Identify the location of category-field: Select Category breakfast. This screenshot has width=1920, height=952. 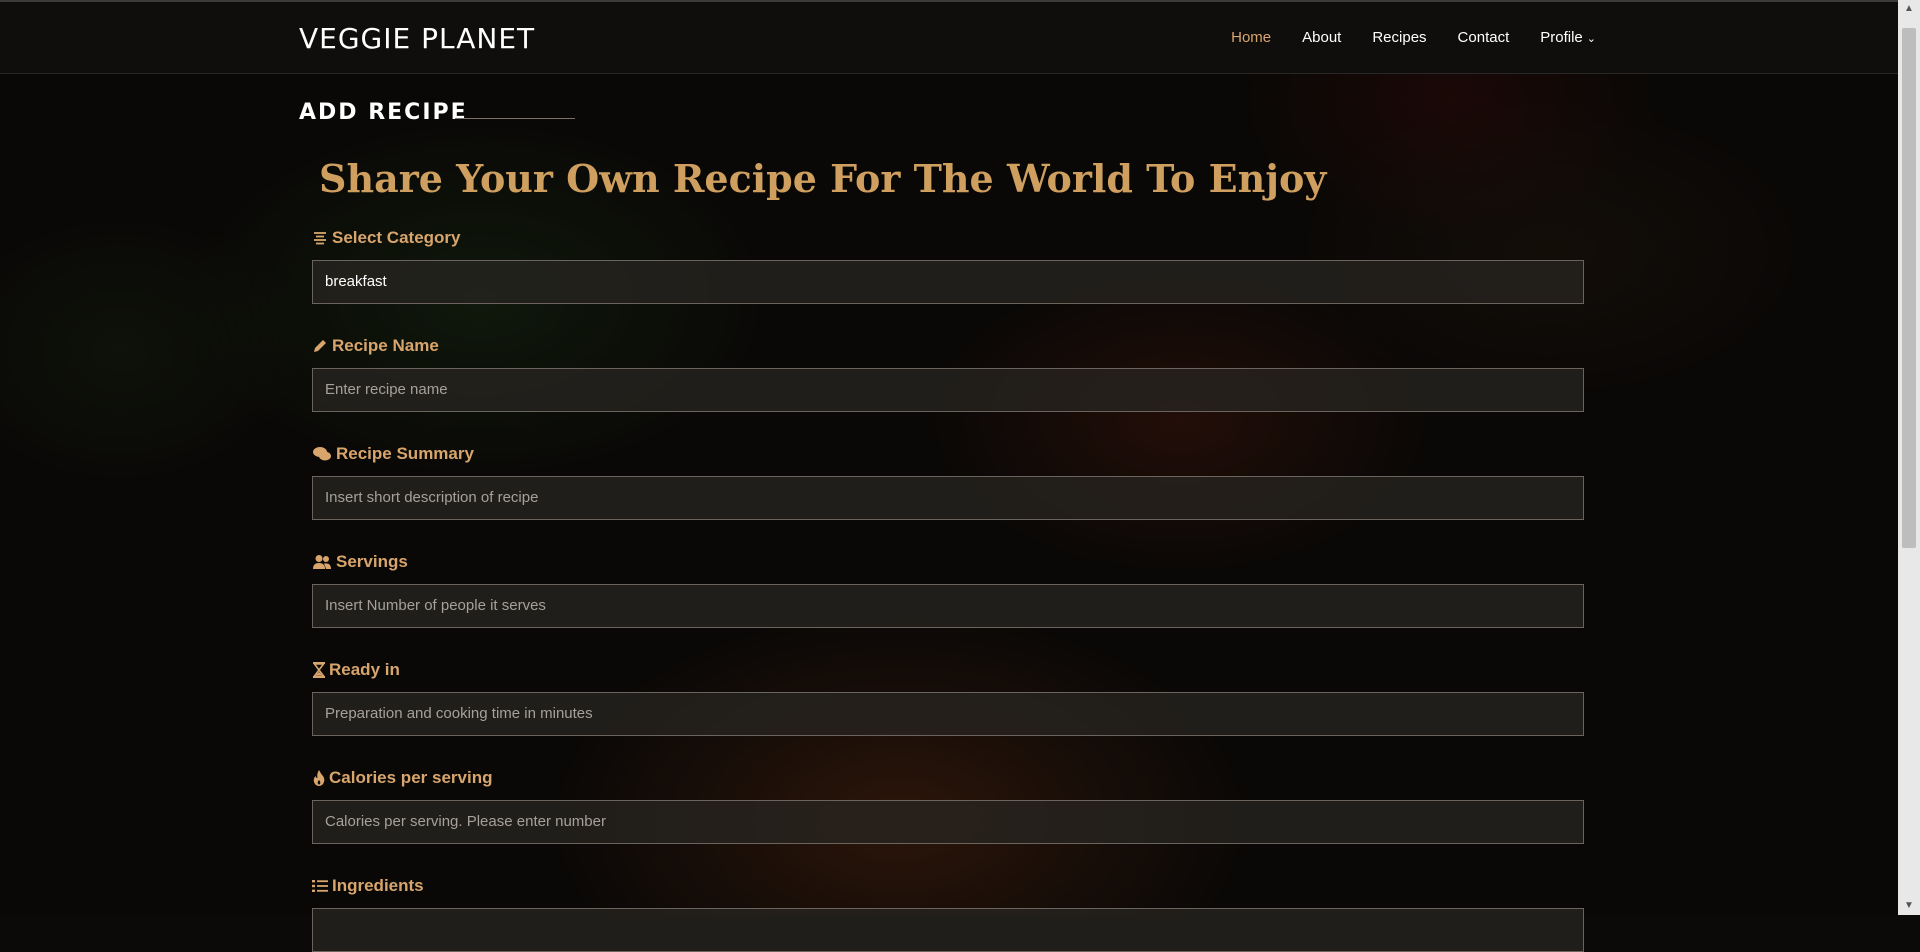
(948, 265).